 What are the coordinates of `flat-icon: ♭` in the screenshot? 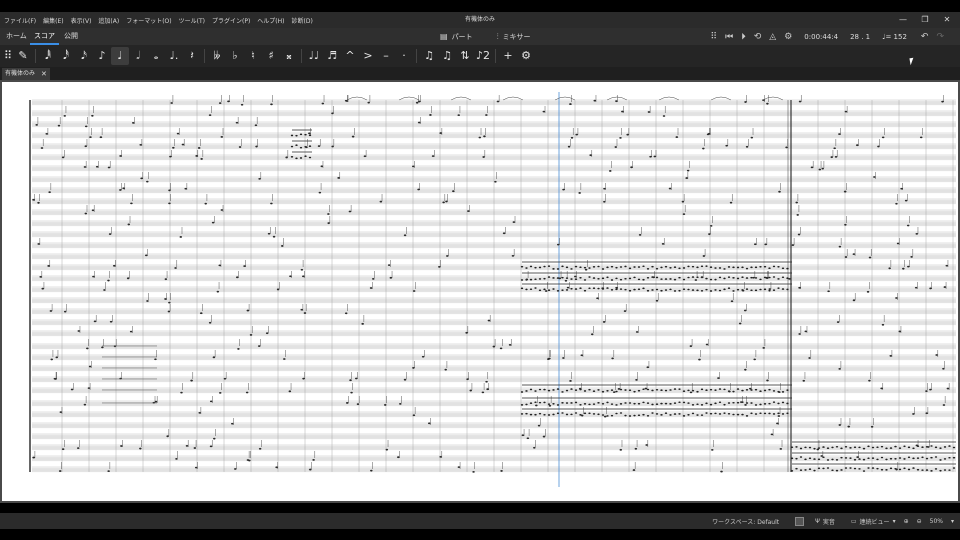 It's located at (235, 56).